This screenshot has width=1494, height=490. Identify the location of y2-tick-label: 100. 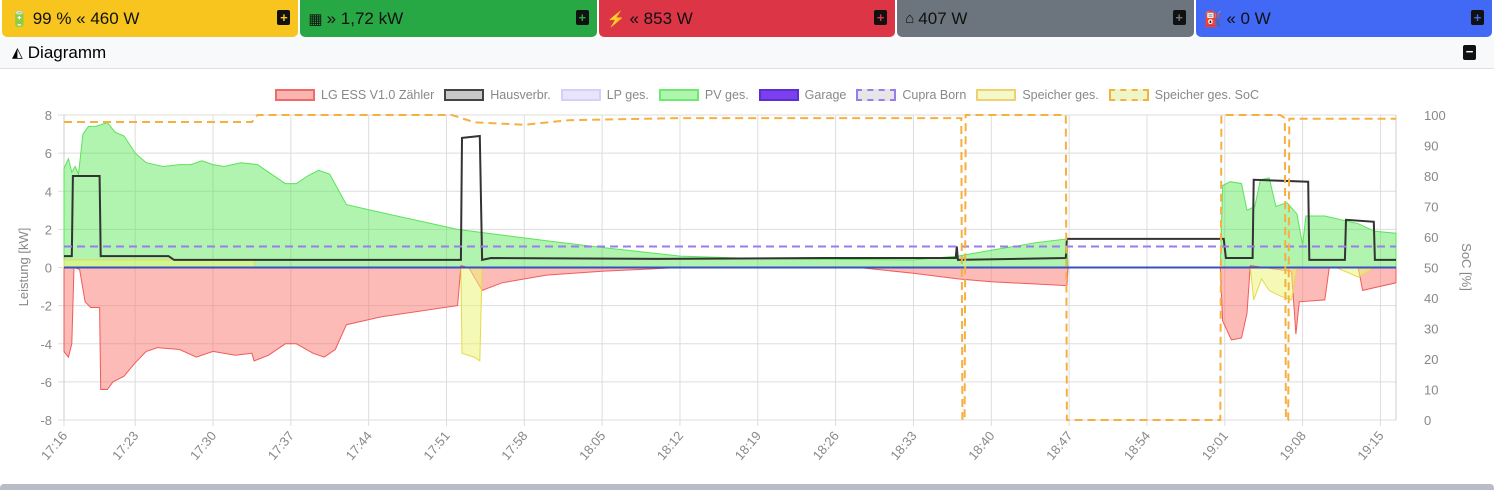
(1435, 115).